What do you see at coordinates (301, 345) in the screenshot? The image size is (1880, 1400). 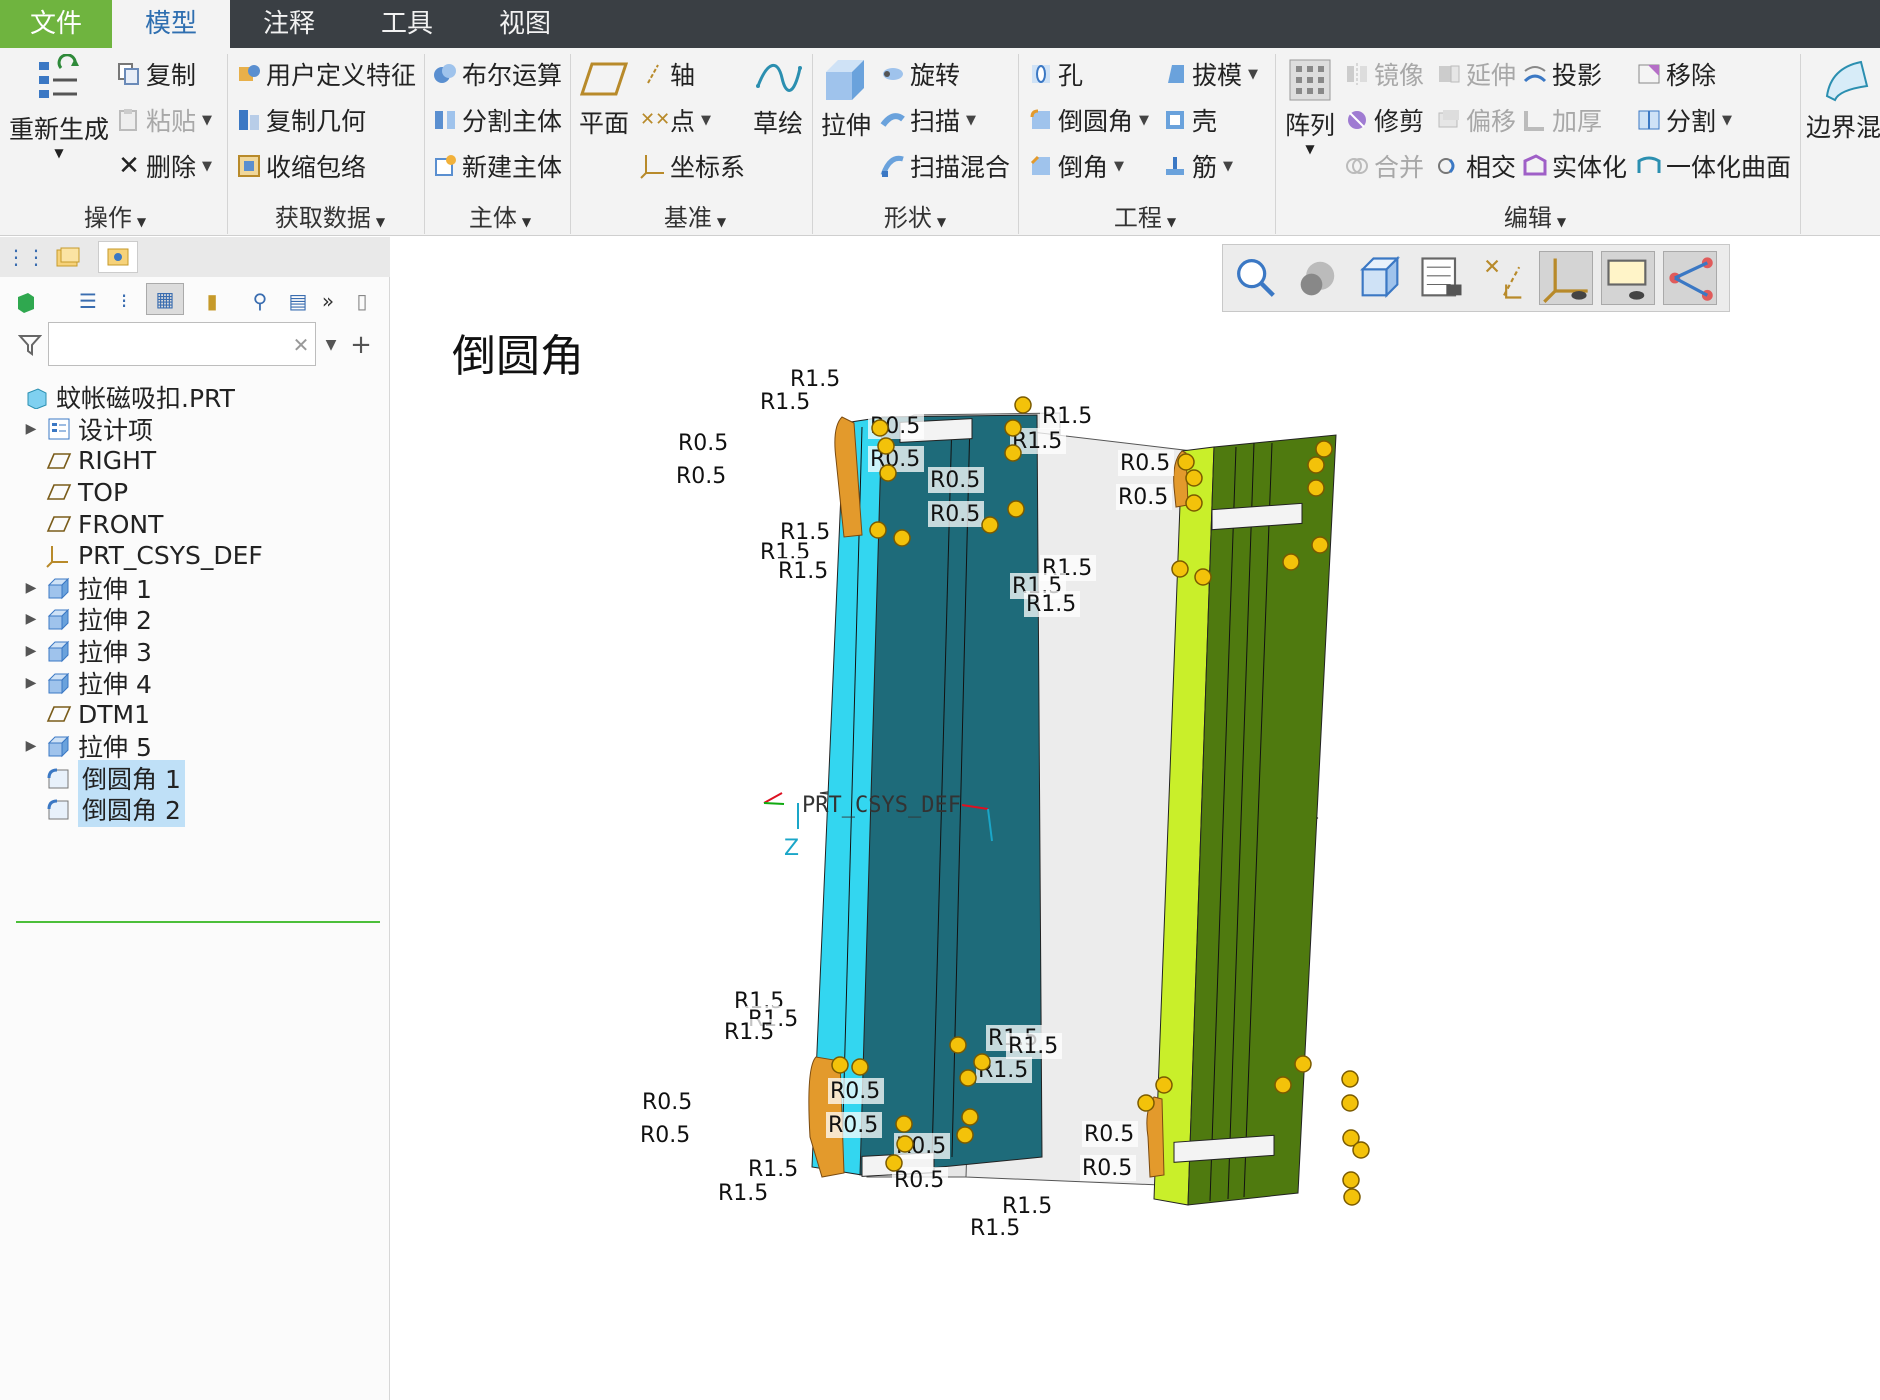 I see `clear-search-icon: ✕` at bounding box center [301, 345].